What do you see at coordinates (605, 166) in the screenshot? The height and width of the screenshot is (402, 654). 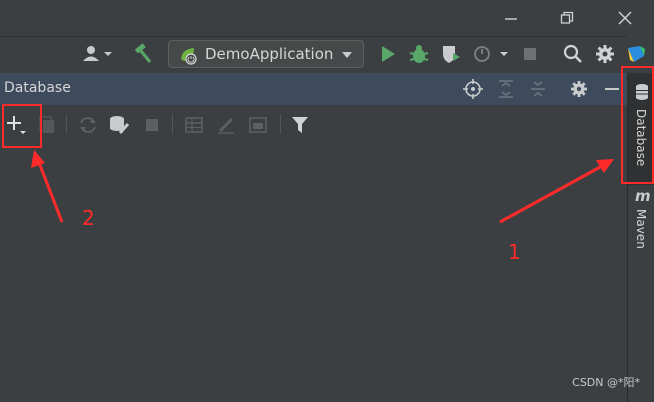 I see `arrow-1-head` at bounding box center [605, 166].